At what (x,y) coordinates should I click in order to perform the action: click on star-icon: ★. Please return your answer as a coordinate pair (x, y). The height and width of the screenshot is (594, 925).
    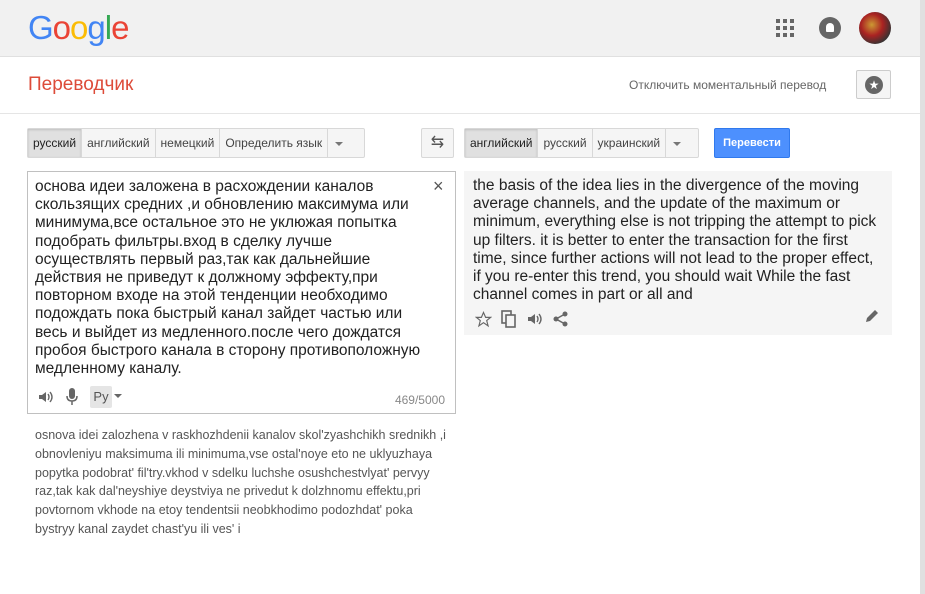
    Looking at the image, I should click on (874, 85).